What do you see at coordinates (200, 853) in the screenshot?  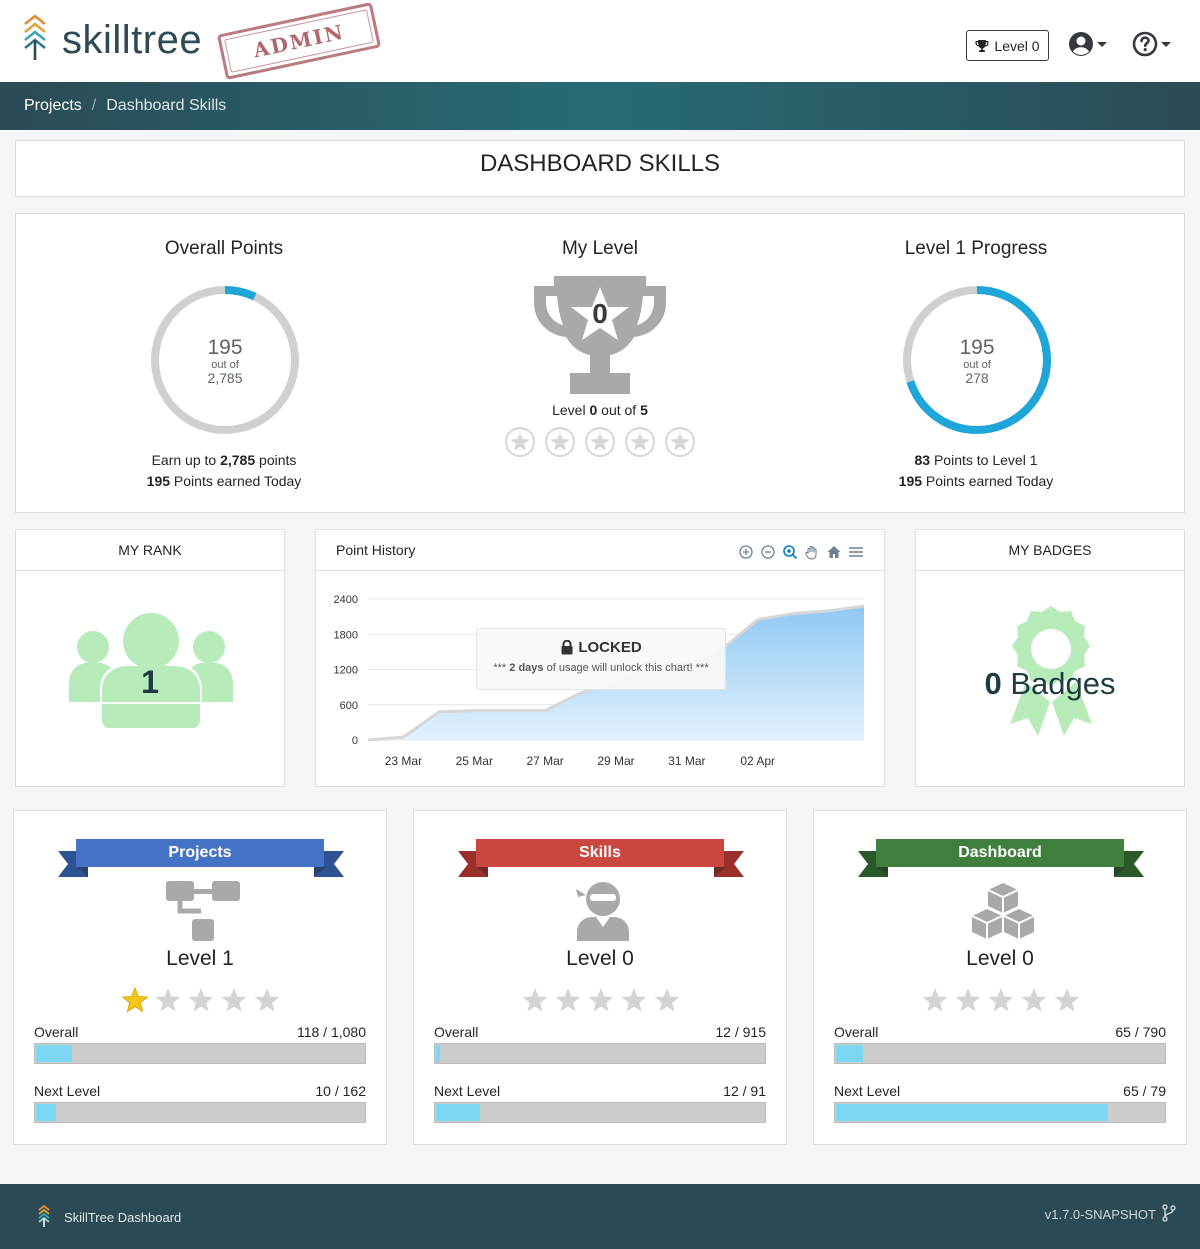 I see `subject-name: Projects` at bounding box center [200, 853].